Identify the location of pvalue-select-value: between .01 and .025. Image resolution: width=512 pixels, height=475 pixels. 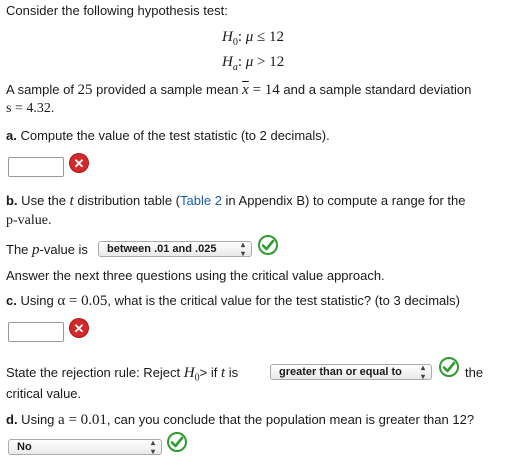
(162, 249).